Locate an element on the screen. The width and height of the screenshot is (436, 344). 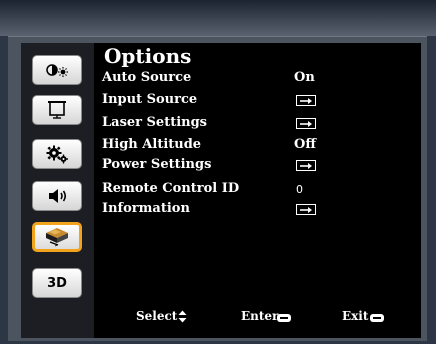
3d-icon: 3D is located at coordinates (57, 283).